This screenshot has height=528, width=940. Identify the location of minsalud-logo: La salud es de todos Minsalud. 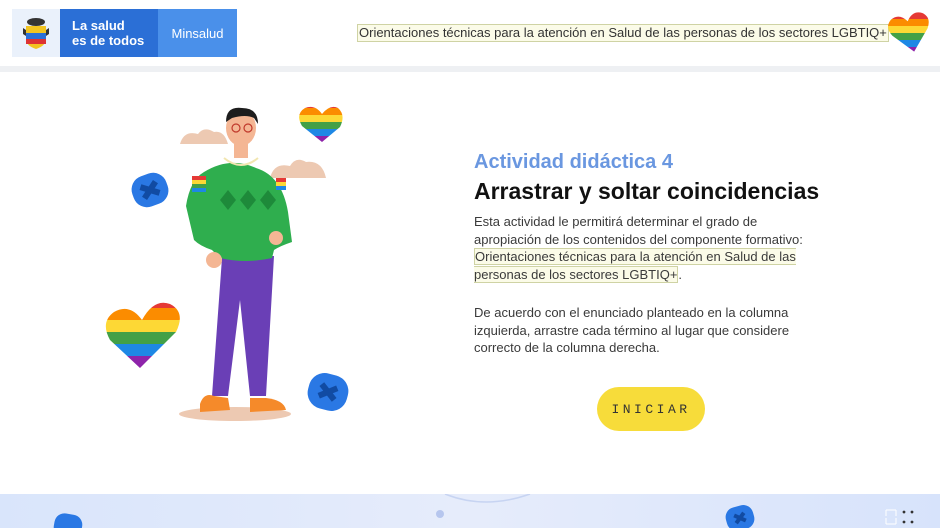
(124, 33).